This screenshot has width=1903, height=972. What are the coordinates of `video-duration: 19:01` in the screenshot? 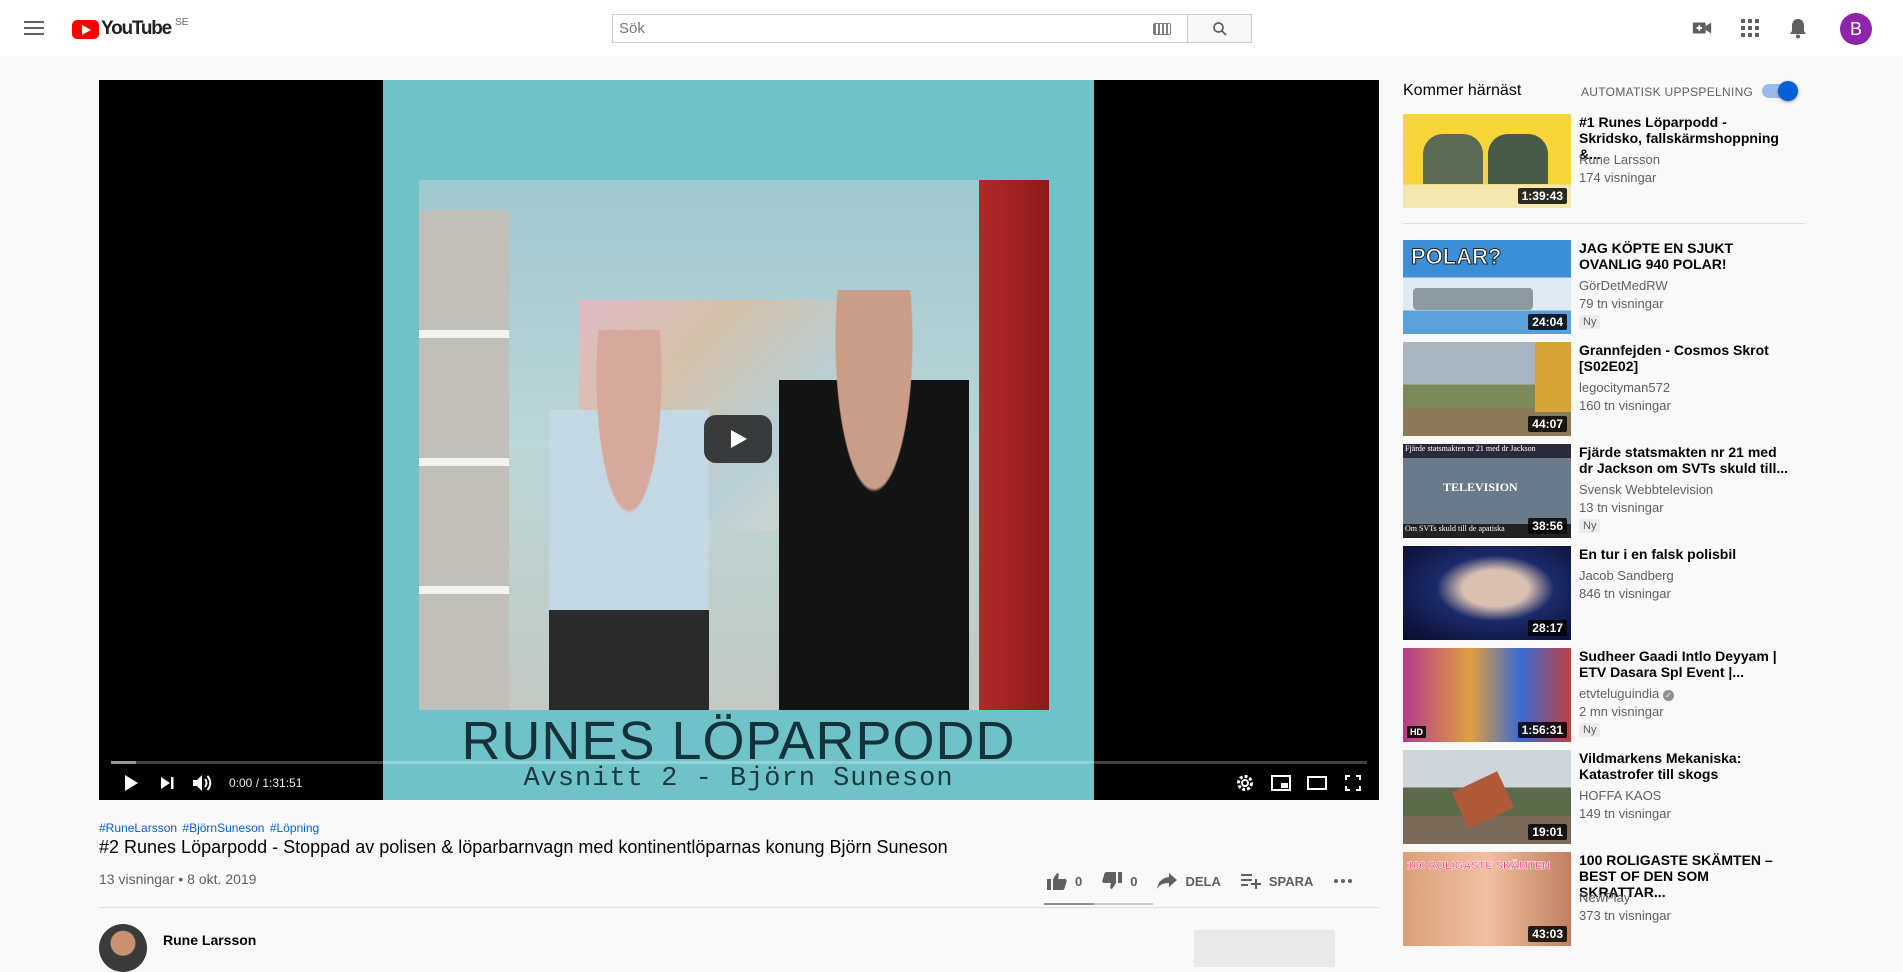 It's located at (1547, 832).